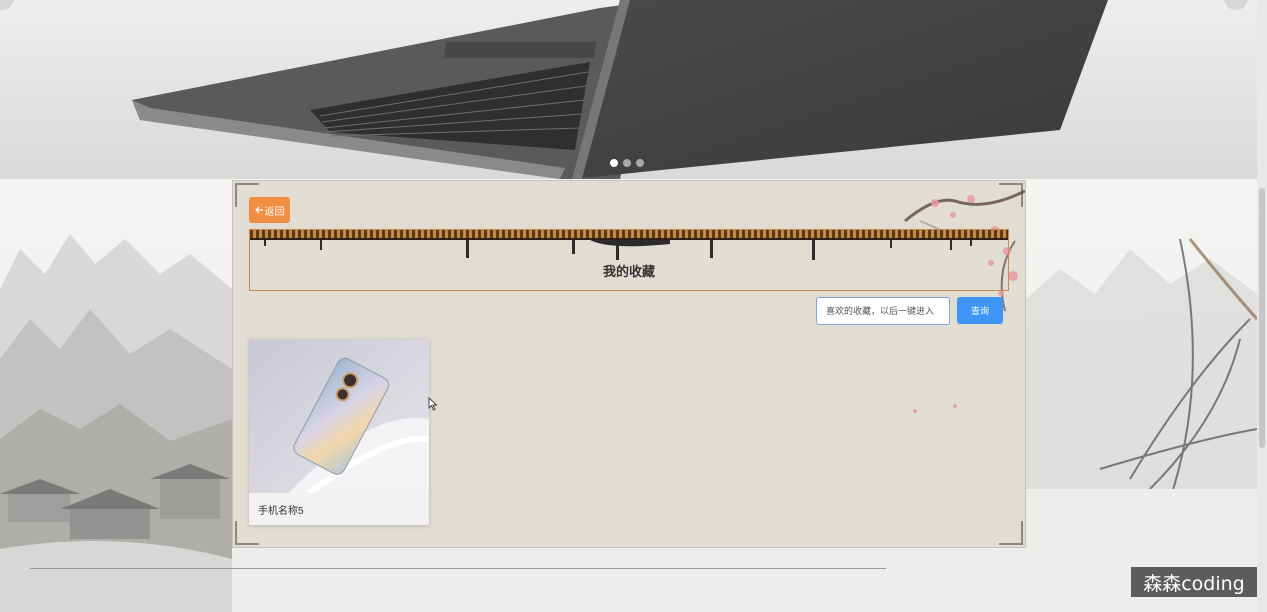  What do you see at coordinates (281, 511) in the screenshot?
I see `product-name: 手机名称5` at bounding box center [281, 511].